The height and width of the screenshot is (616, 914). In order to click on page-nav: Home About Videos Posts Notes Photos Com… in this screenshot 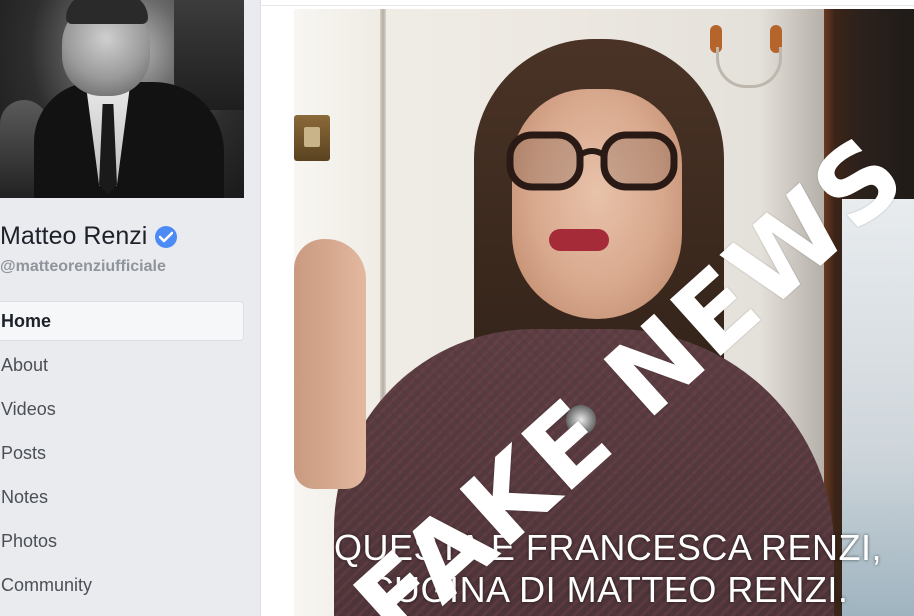, I will do `click(122, 455)`.